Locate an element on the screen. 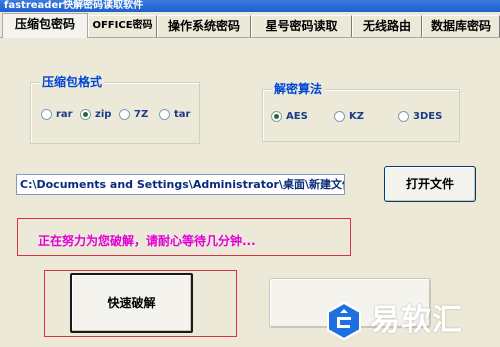  radio-7z: 7Z is located at coordinates (137, 115).